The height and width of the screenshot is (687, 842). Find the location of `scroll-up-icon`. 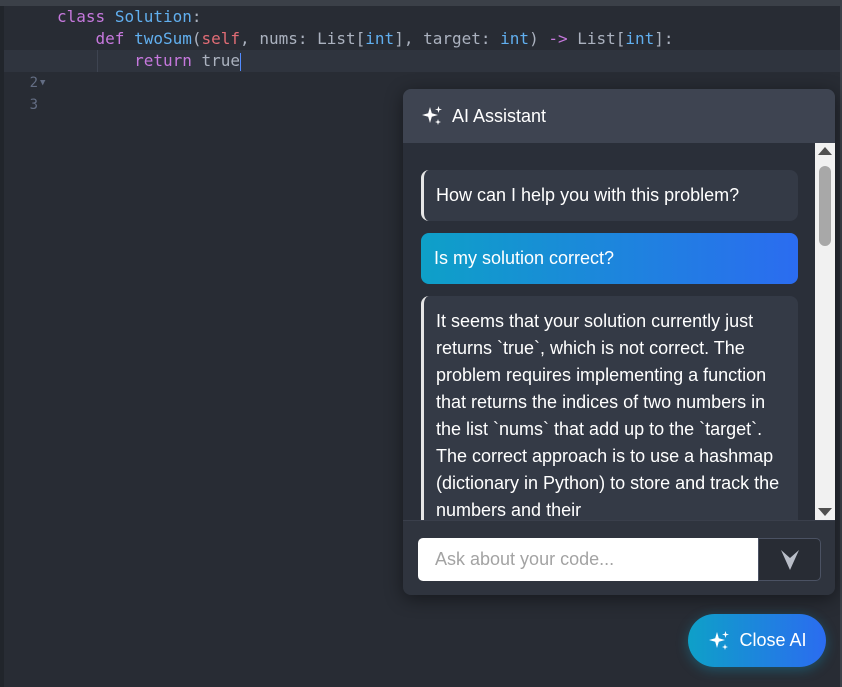

scroll-up-icon is located at coordinates (825, 151).